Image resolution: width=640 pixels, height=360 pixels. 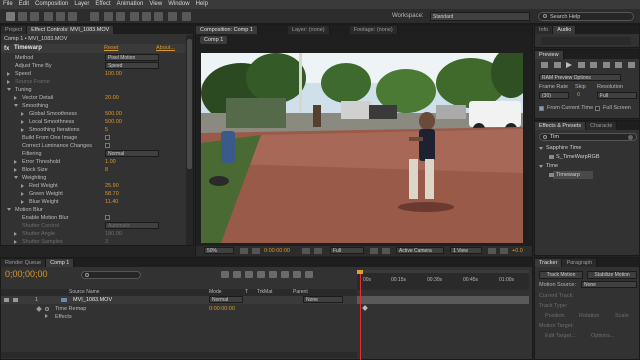 I want to click on brush-tool-icon, so click(x=134, y=16).